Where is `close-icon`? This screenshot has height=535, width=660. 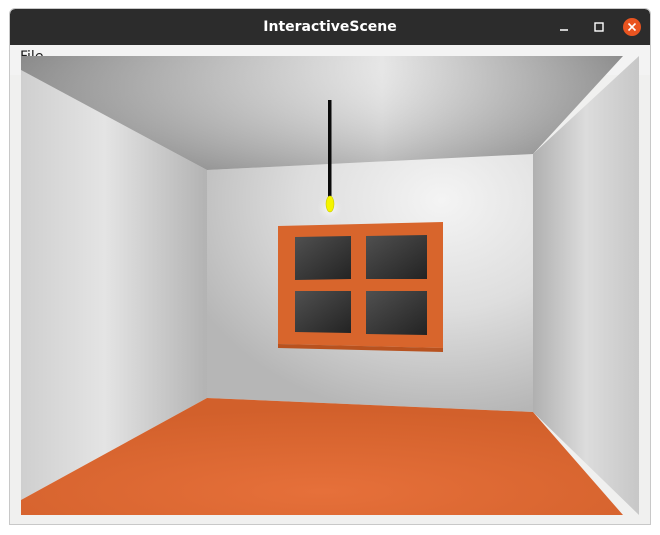
close-icon is located at coordinates (632, 27).